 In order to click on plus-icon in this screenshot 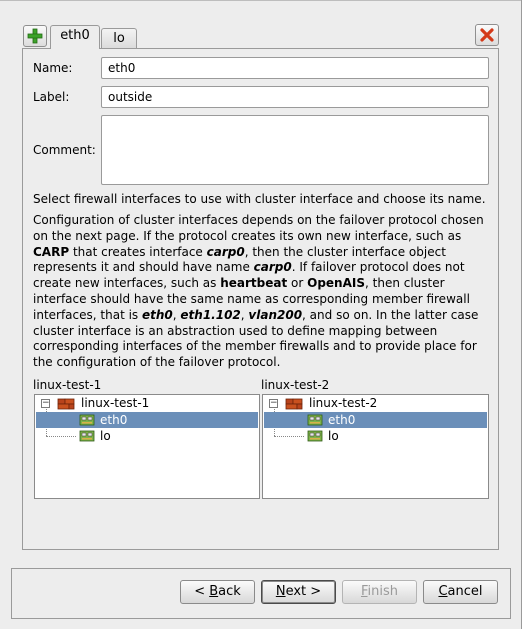, I will do `click(35, 36)`.